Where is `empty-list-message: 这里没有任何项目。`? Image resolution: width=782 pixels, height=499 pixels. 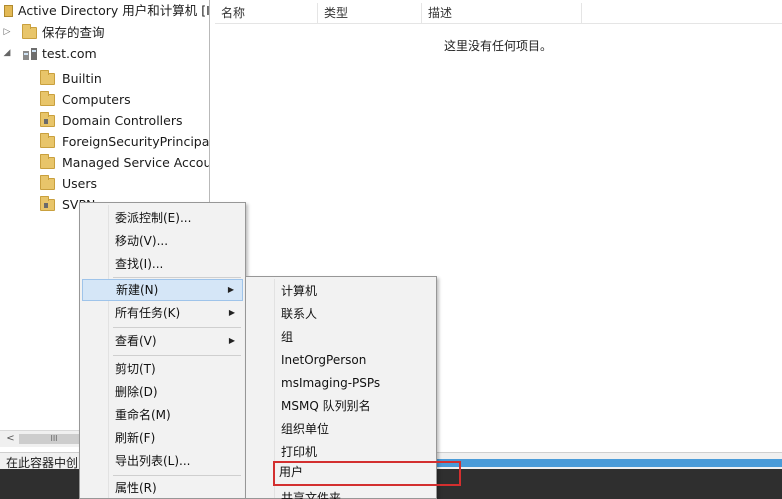 empty-list-message: 这里没有任何项目。 is located at coordinates (498, 46).